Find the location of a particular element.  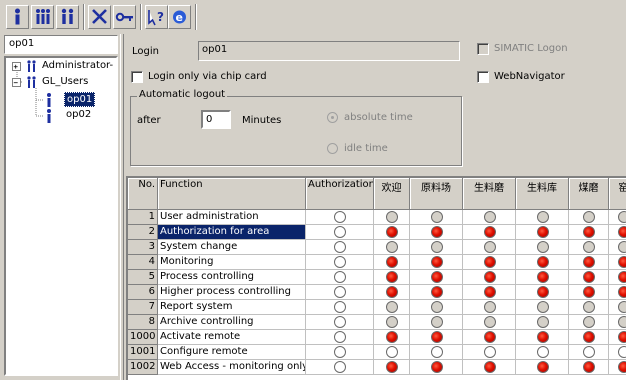

column-header-area: 生料库 is located at coordinates (542, 194).